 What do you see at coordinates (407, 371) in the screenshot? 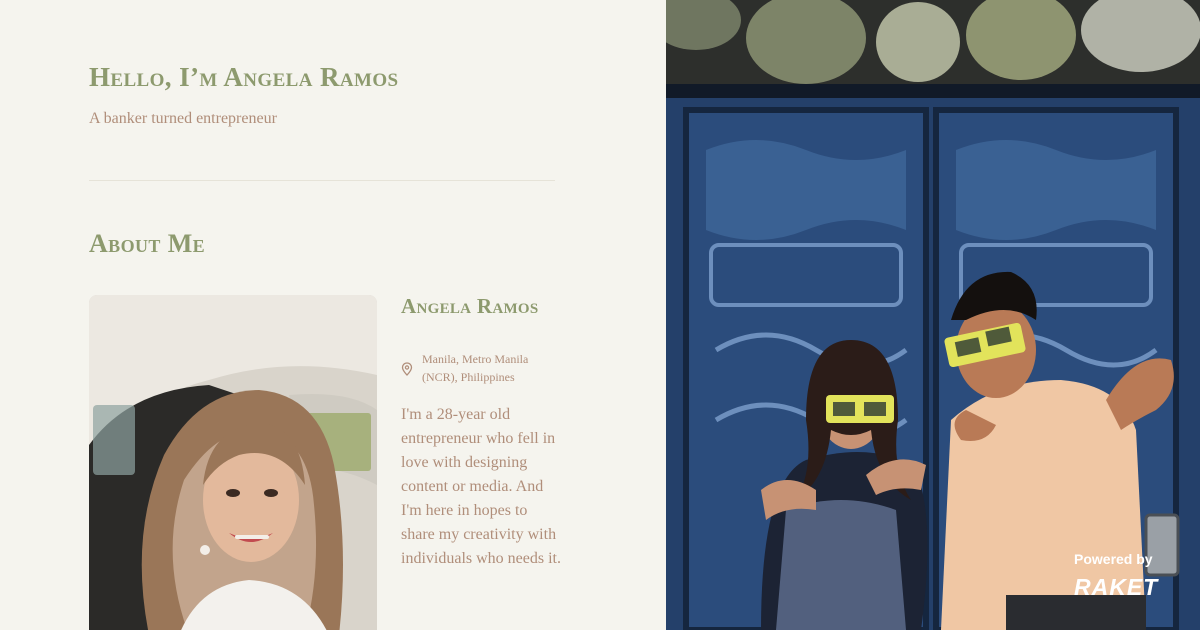
I see `location-pin-icon` at bounding box center [407, 371].